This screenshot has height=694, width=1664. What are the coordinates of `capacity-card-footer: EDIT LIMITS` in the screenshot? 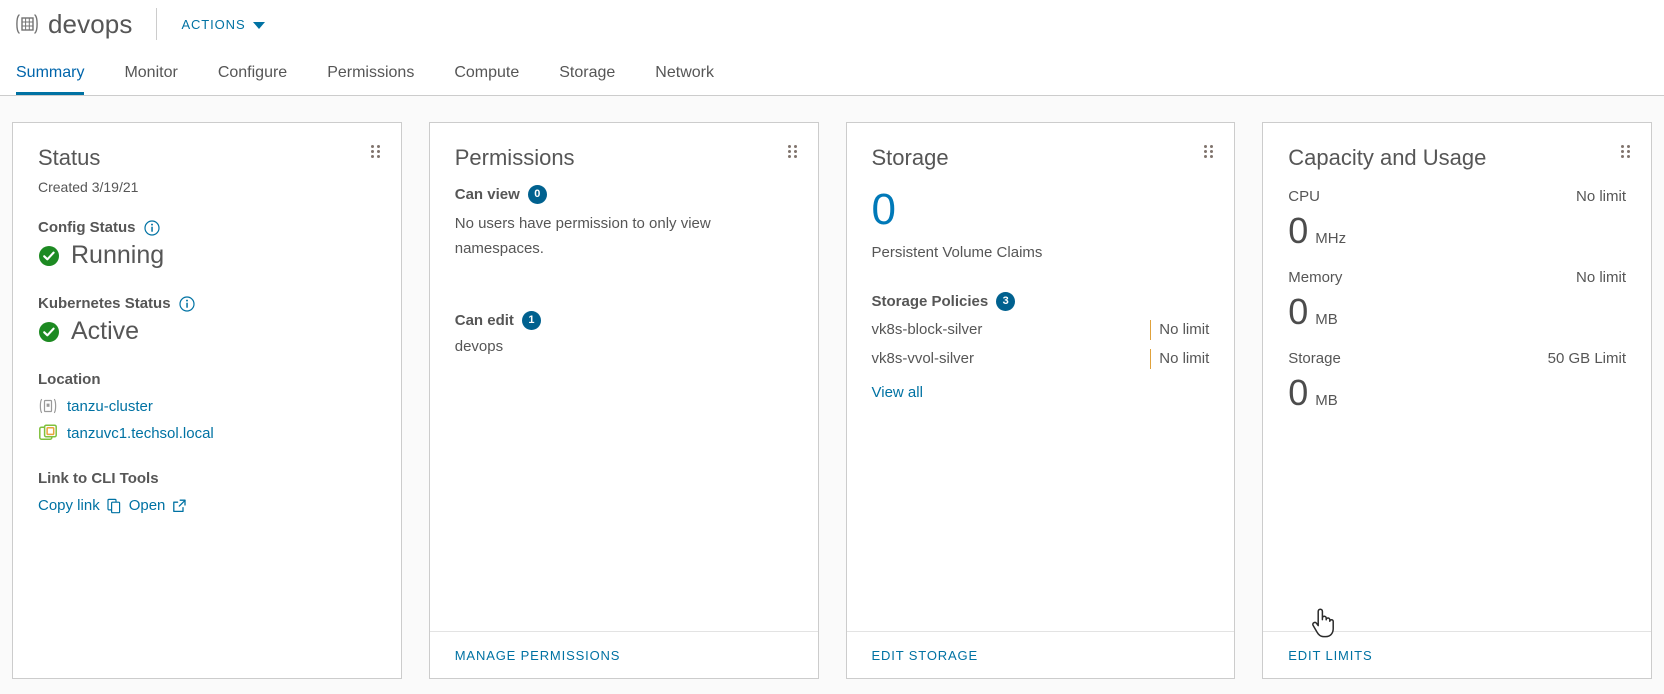 It's located at (1457, 654).